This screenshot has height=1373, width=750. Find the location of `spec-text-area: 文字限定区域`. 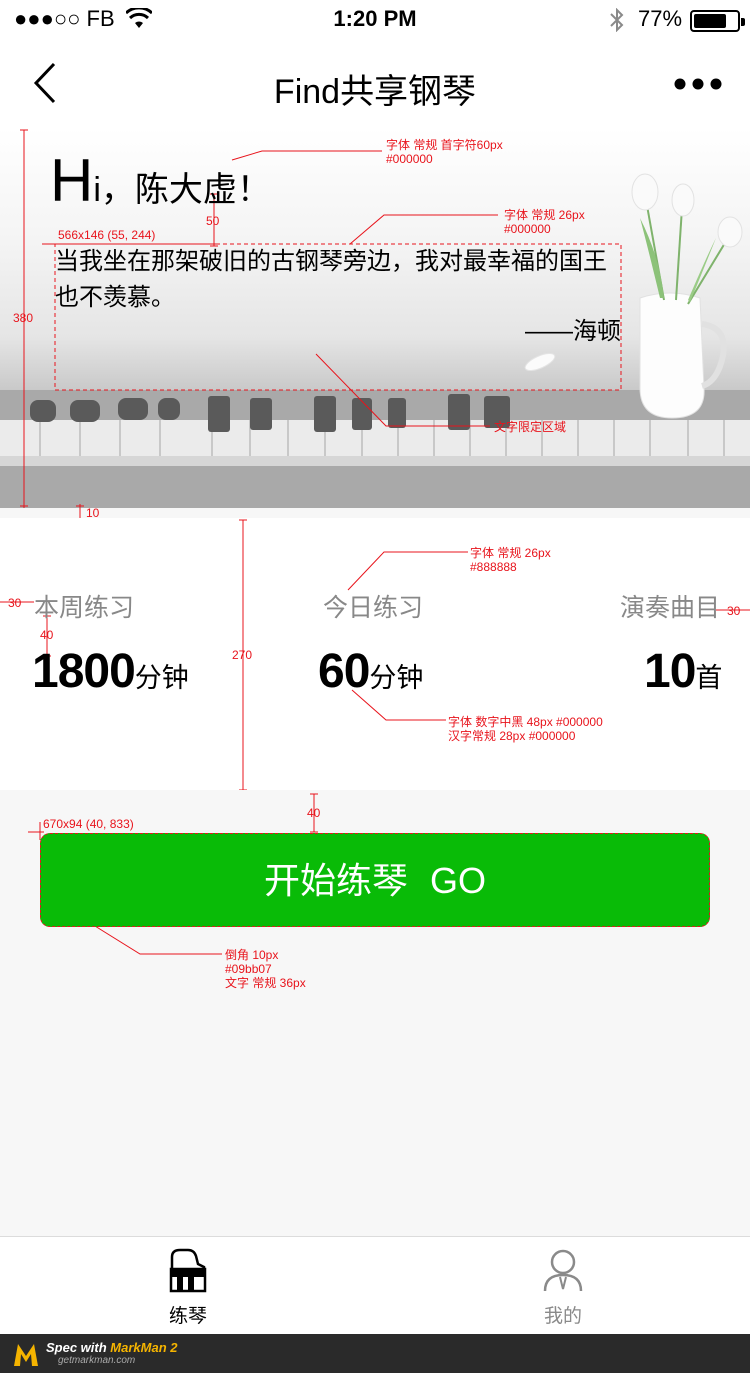

spec-text-area: 文字限定区域 is located at coordinates (530, 427).